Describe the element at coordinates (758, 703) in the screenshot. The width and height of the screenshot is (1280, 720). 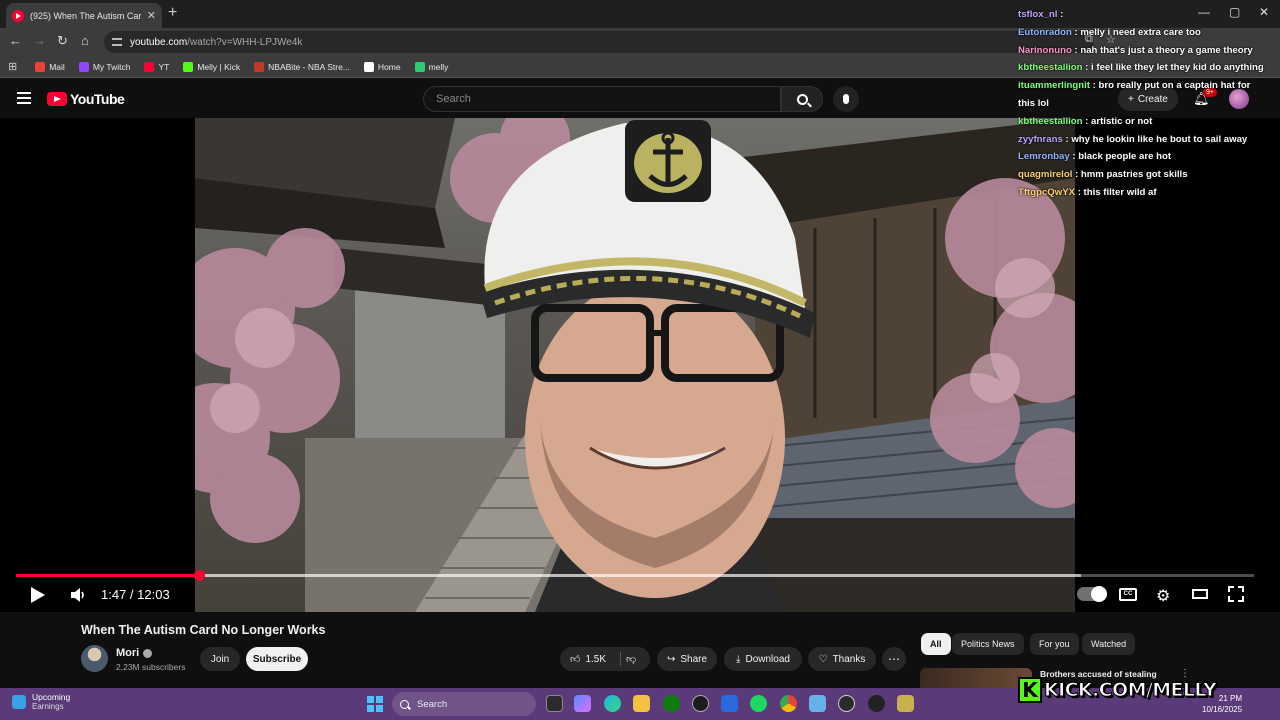
I see `spotify-icon` at that location.